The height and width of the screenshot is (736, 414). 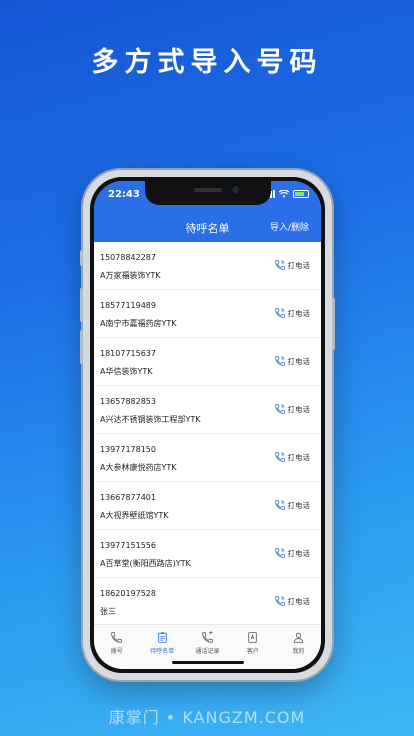 I want to click on tab-label: 拨号, so click(x=116, y=651).